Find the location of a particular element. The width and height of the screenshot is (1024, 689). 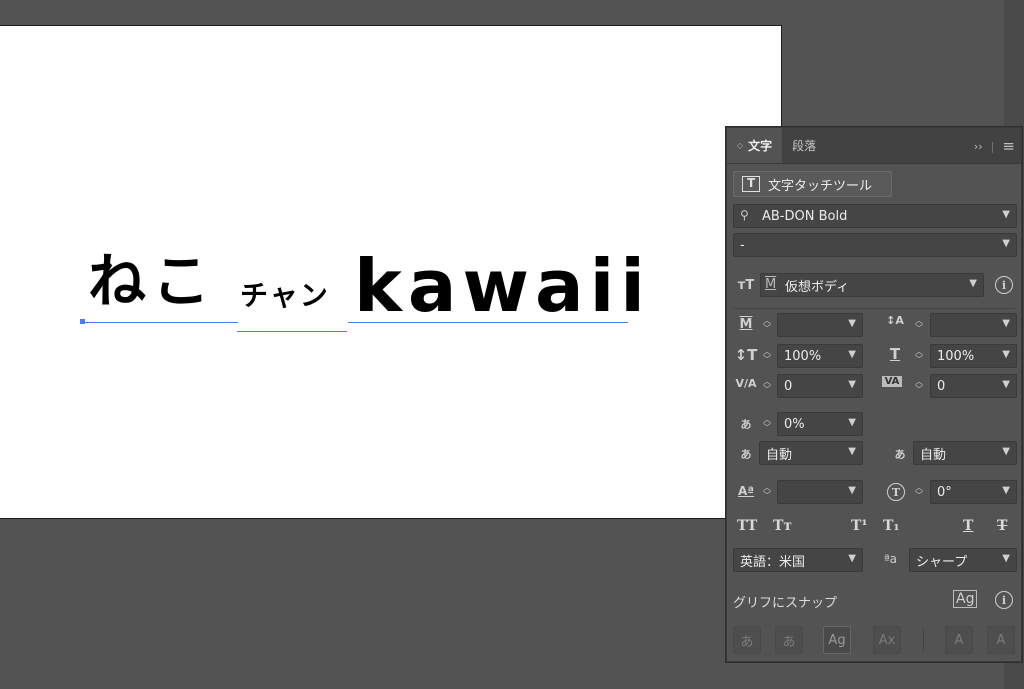

kerning-va-icon: VA is located at coordinates (892, 381).